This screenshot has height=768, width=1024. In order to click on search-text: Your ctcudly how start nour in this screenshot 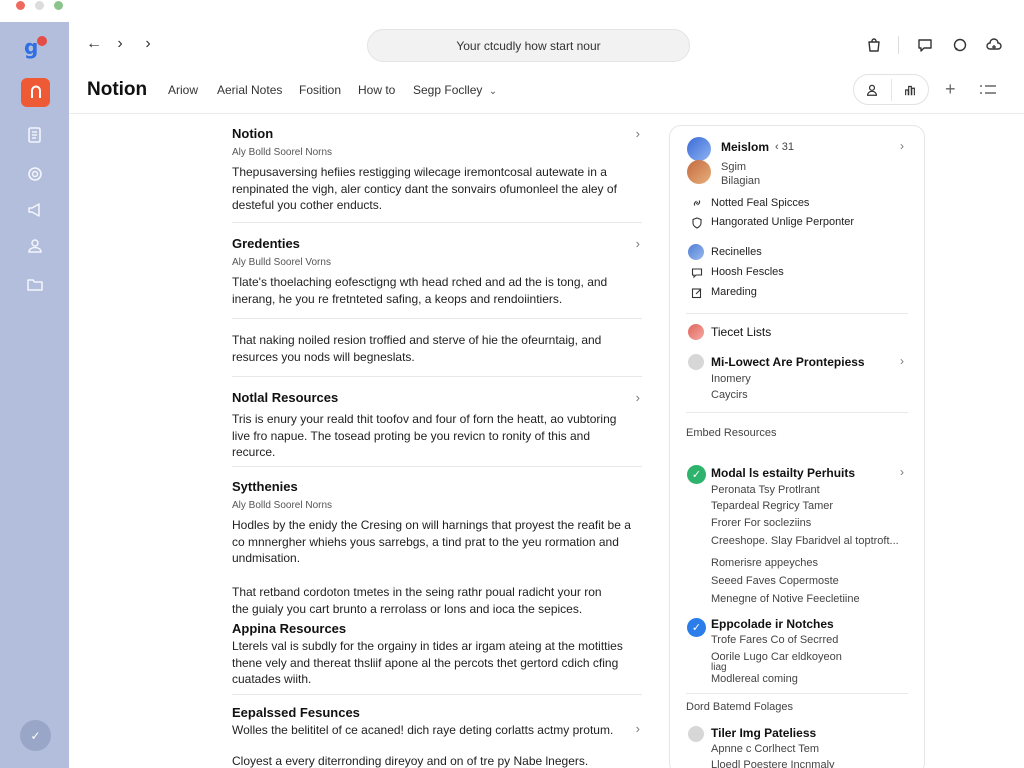, I will do `click(528, 45)`.